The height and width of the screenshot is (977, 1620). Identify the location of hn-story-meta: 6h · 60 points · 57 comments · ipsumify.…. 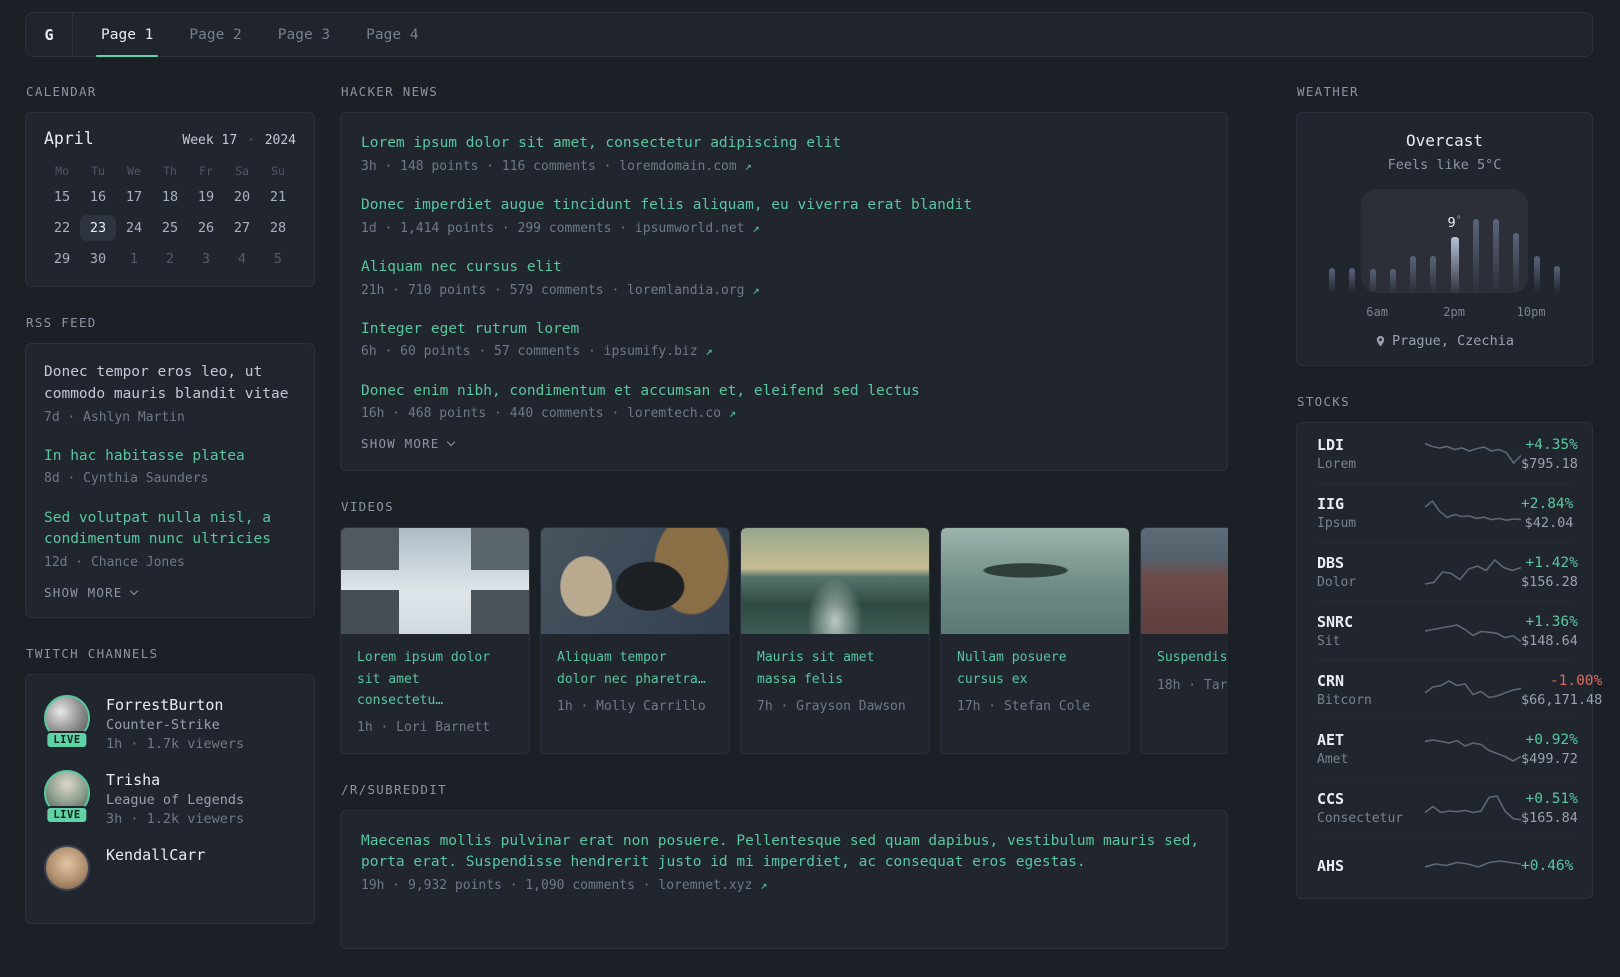
(784, 352).